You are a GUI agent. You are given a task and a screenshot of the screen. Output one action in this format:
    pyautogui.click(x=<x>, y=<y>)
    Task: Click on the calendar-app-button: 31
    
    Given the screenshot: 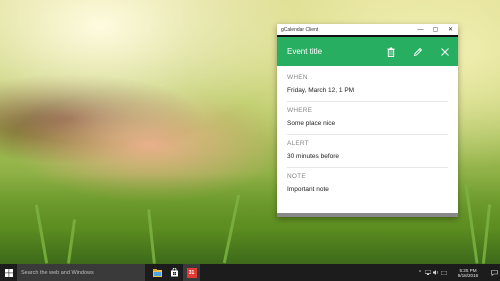 What is the action you would take?
    pyautogui.click(x=191, y=272)
    